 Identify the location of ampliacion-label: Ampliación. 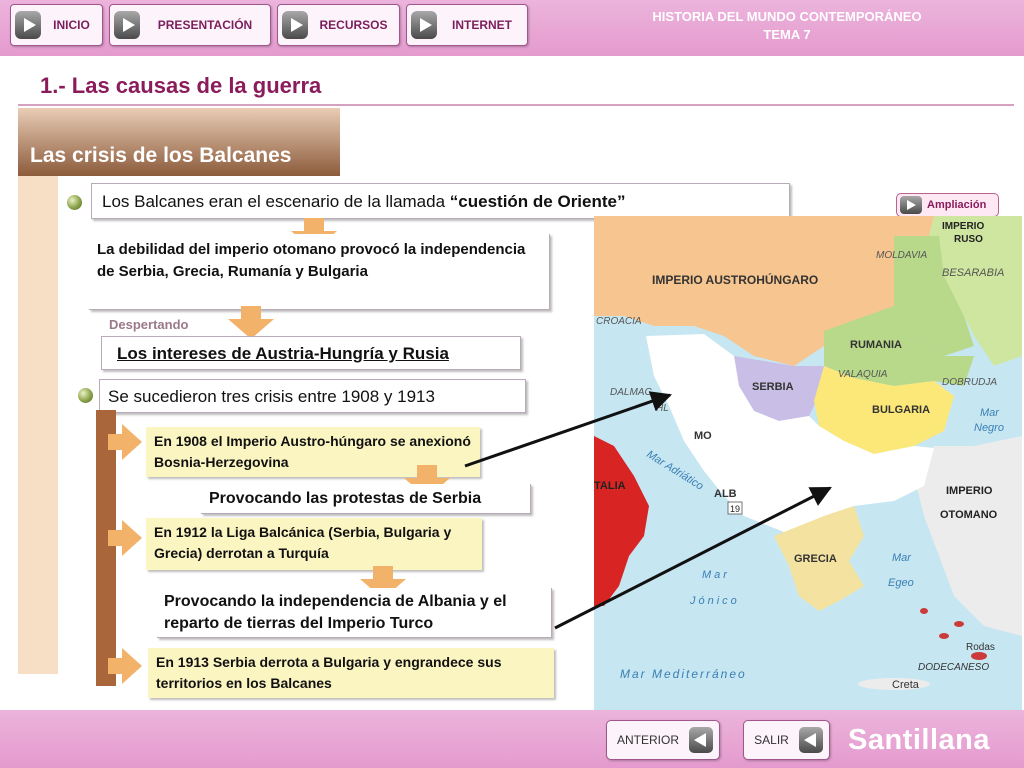
(957, 205).